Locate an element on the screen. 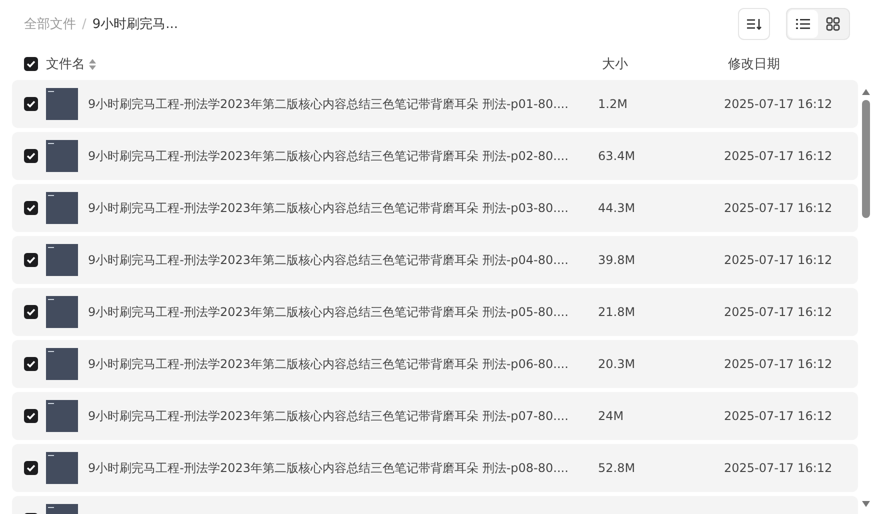  column-header: 修改日期 is located at coordinates (754, 64).